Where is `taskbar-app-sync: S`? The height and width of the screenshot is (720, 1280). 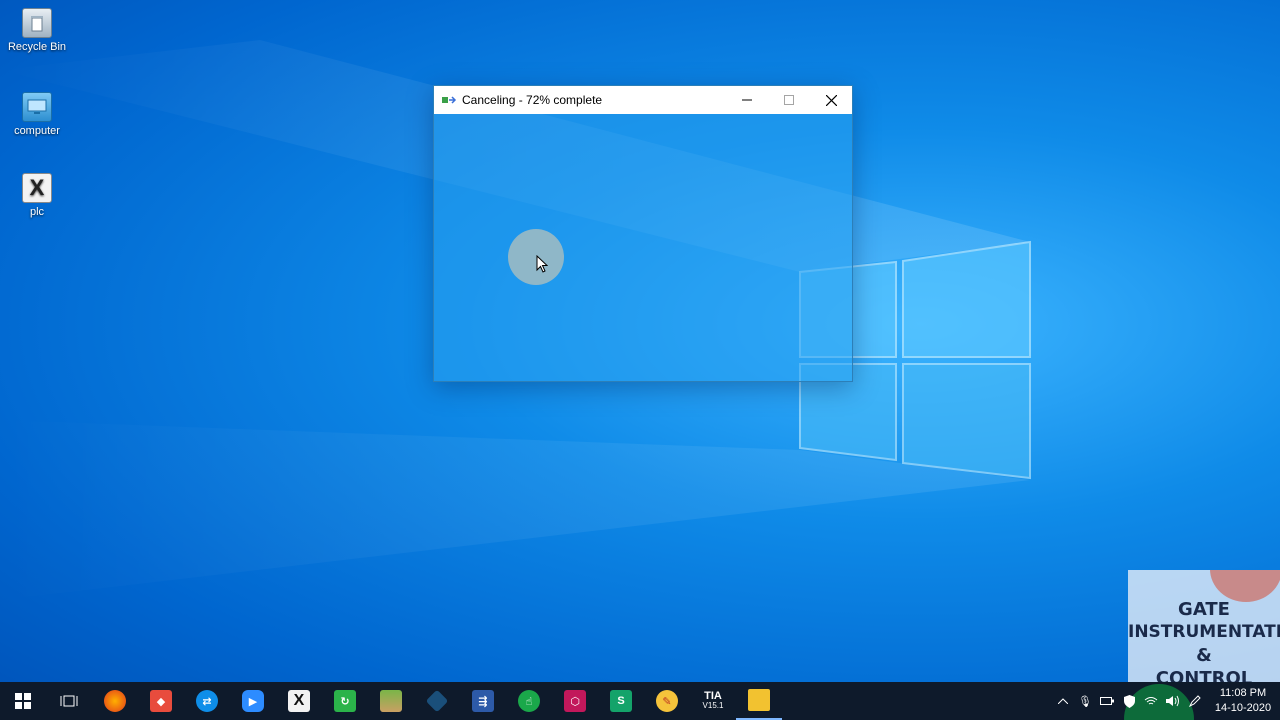 taskbar-app-sync: S is located at coordinates (621, 701).